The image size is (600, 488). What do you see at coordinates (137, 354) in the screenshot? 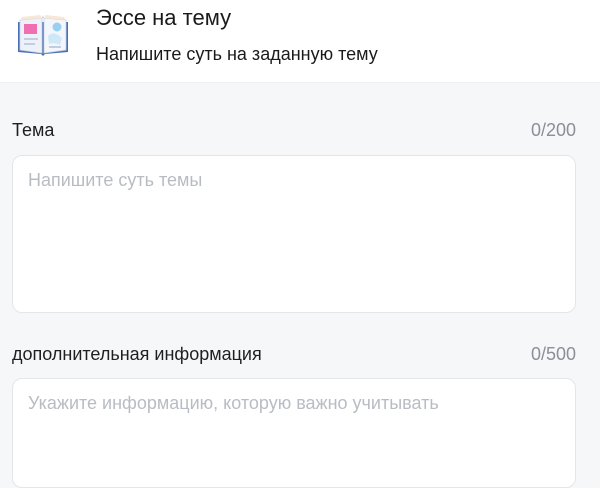
I see `additional-info-label: дополнительная информация` at bounding box center [137, 354].